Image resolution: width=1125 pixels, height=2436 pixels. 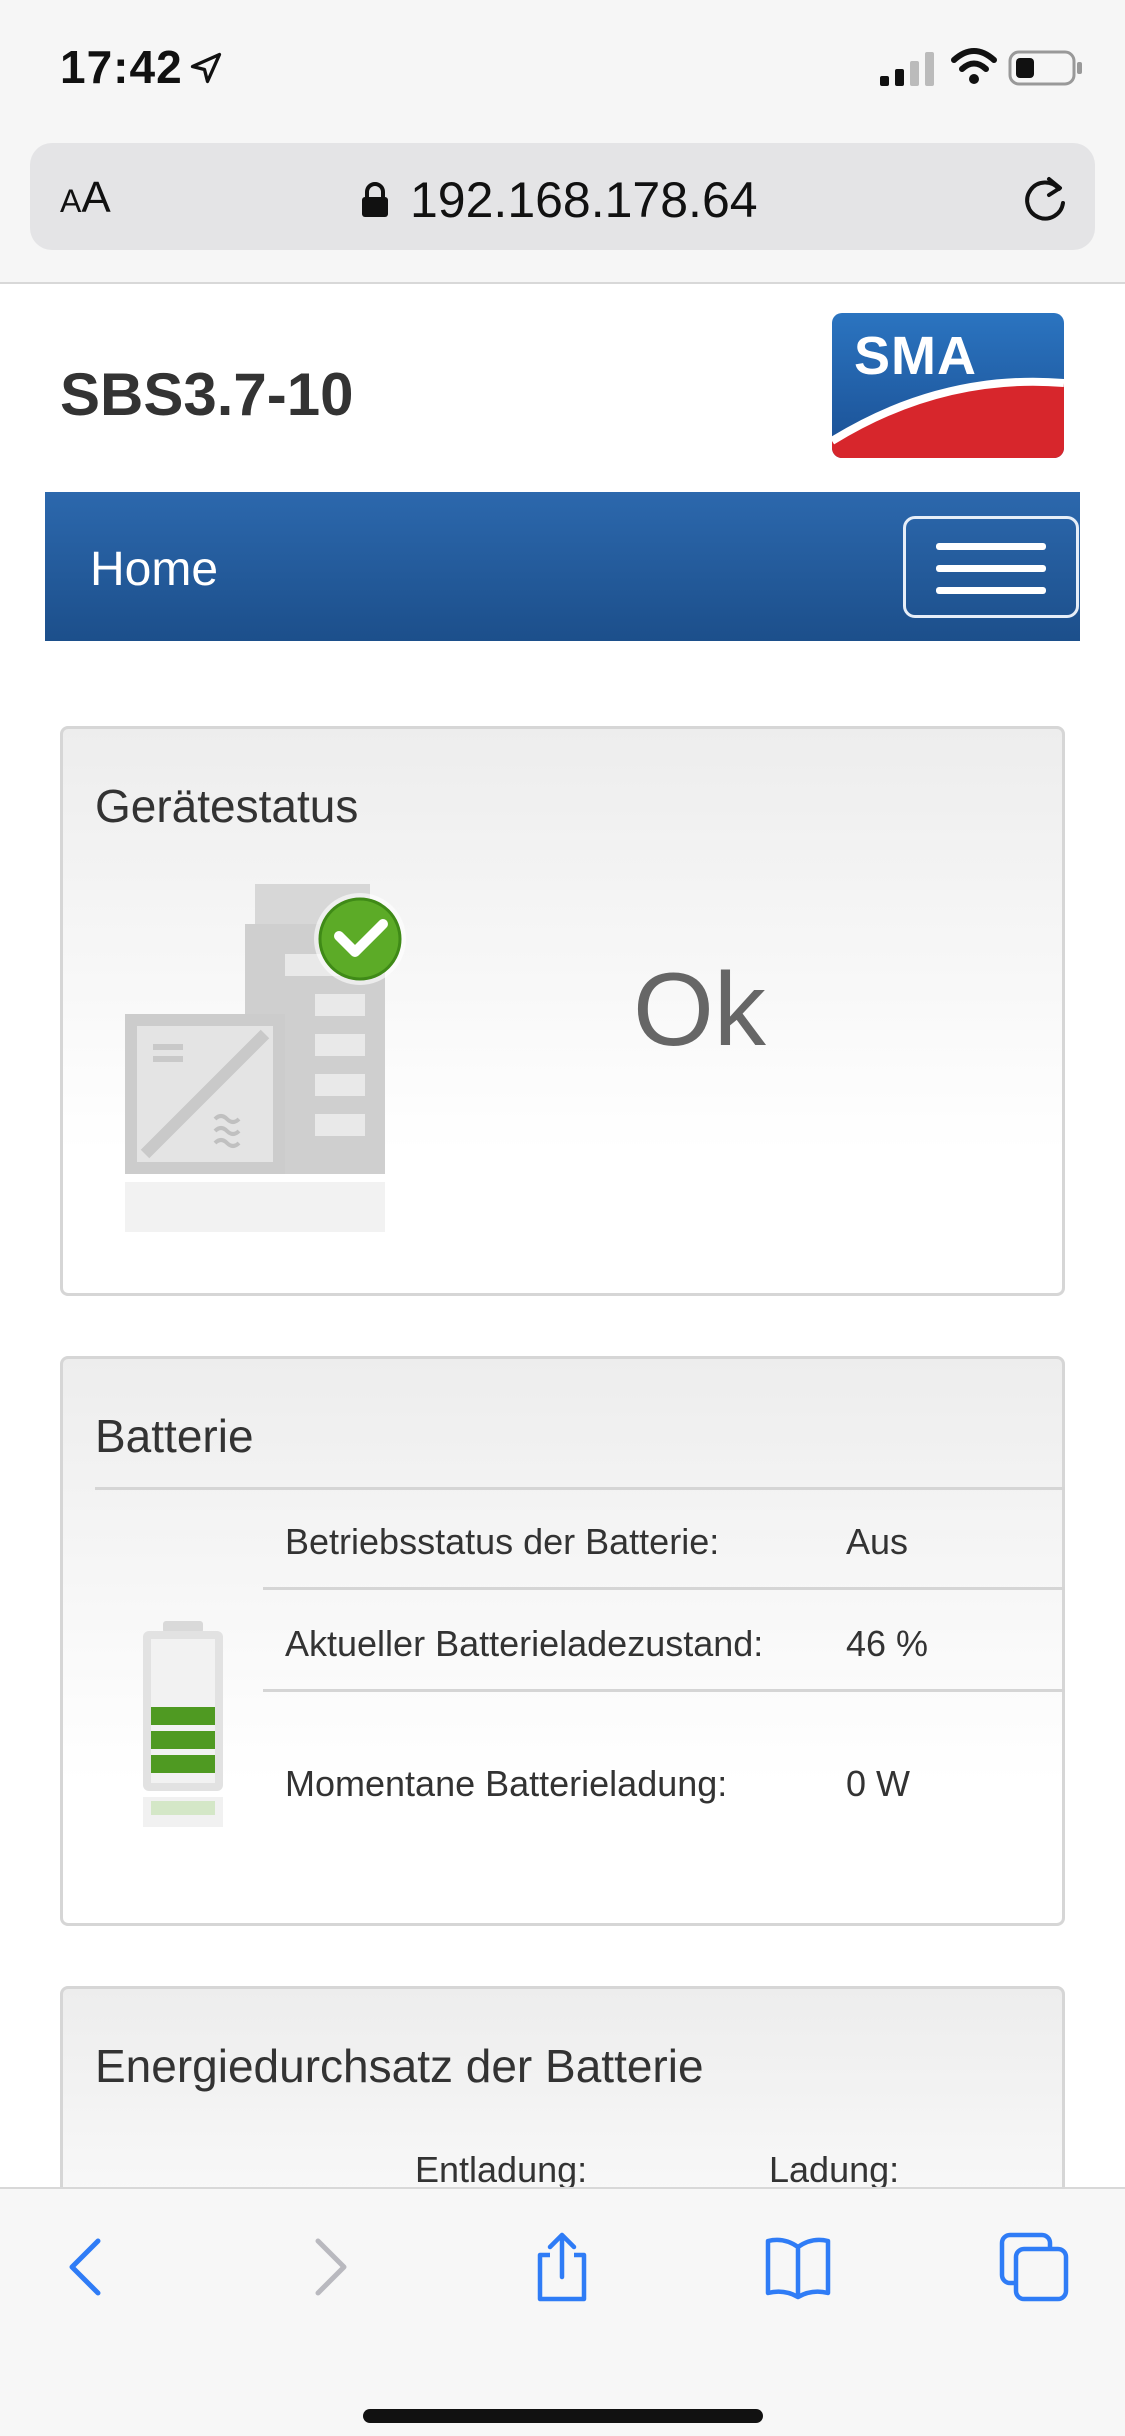 What do you see at coordinates (991, 567) in the screenshot?
I see `hamburger-menu-icon` at bounding box center [991, 567].